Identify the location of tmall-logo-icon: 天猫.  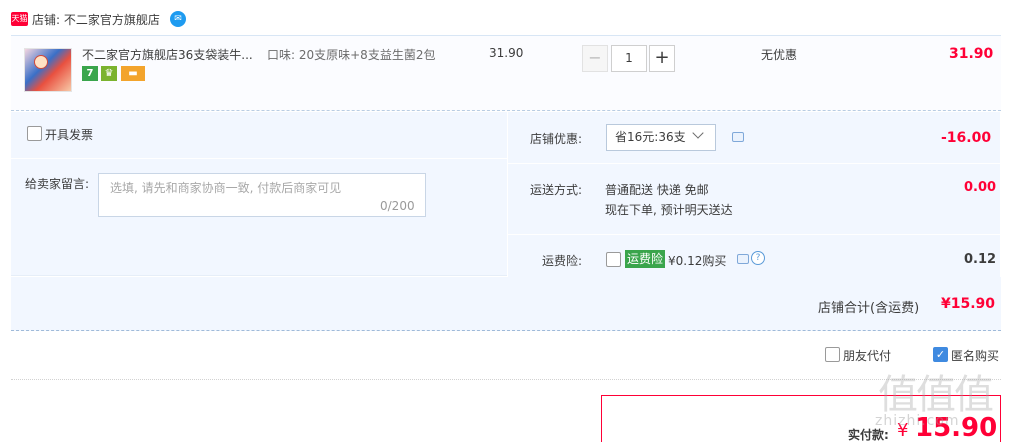
(19, 19).